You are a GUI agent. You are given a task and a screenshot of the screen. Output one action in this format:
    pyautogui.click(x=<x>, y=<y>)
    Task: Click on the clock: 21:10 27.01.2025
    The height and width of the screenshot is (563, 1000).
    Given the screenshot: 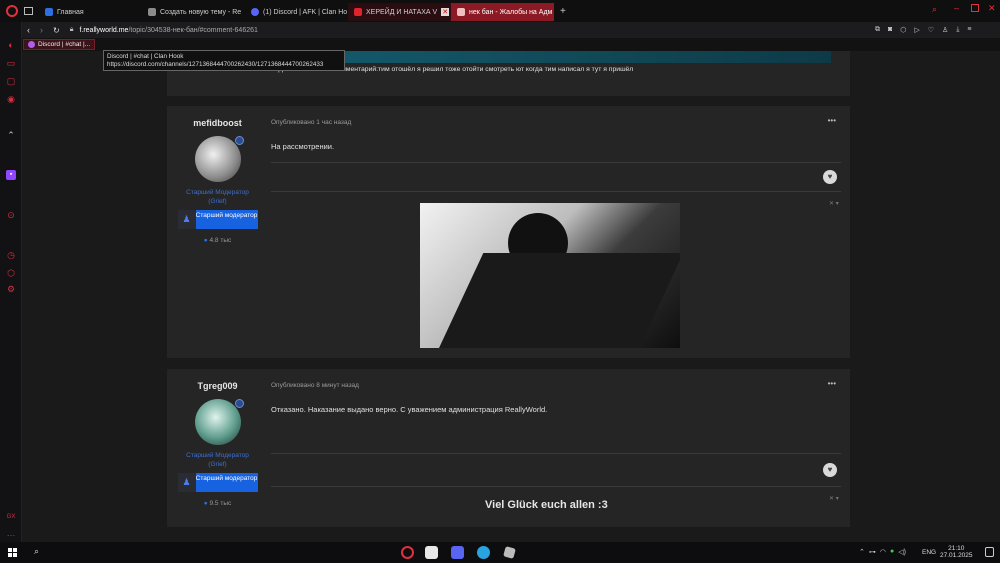 What is the action you would take?
    pyautogui.click(x=956, y=552)
    